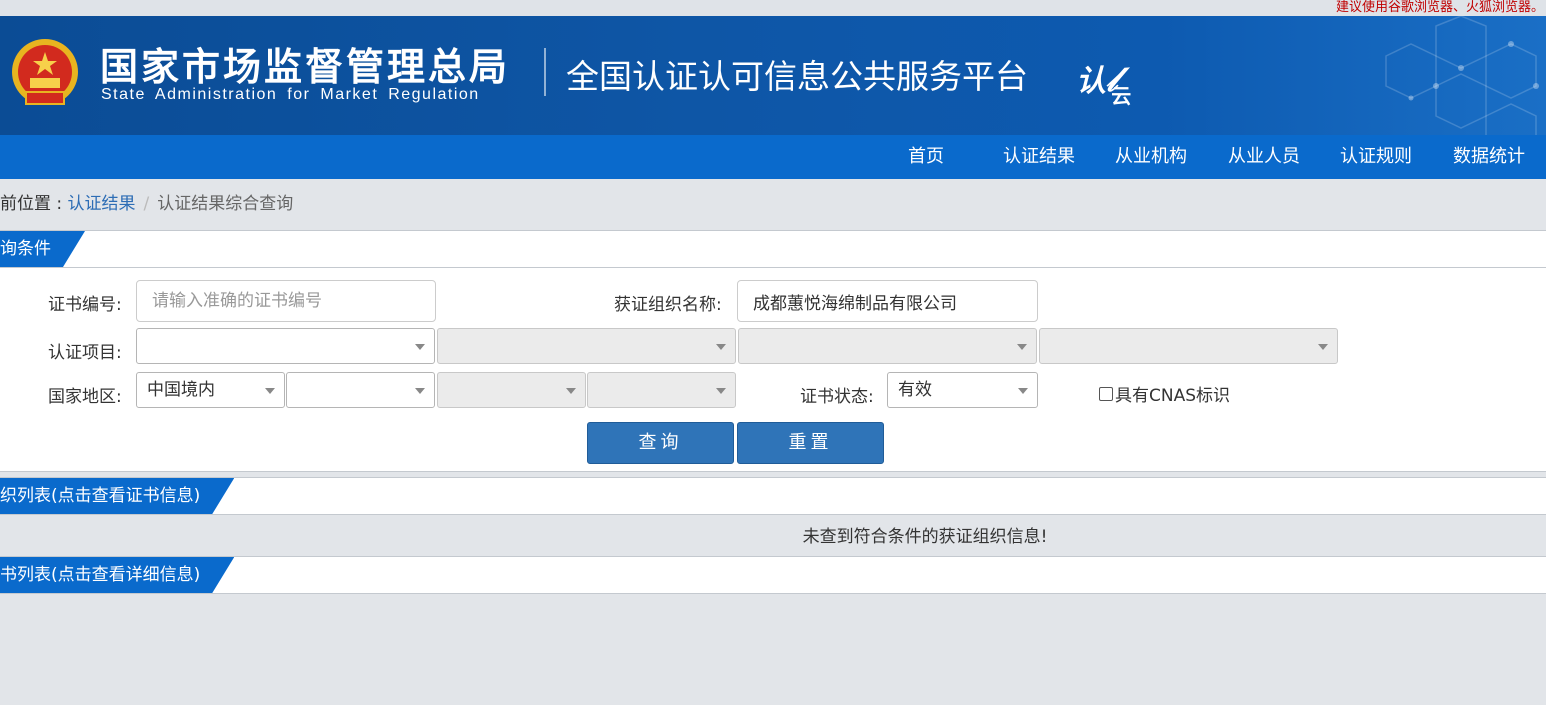 This screenshot has width=1546, height=705. I want to click on query-panel-header: 询条件, so click(773, 249).